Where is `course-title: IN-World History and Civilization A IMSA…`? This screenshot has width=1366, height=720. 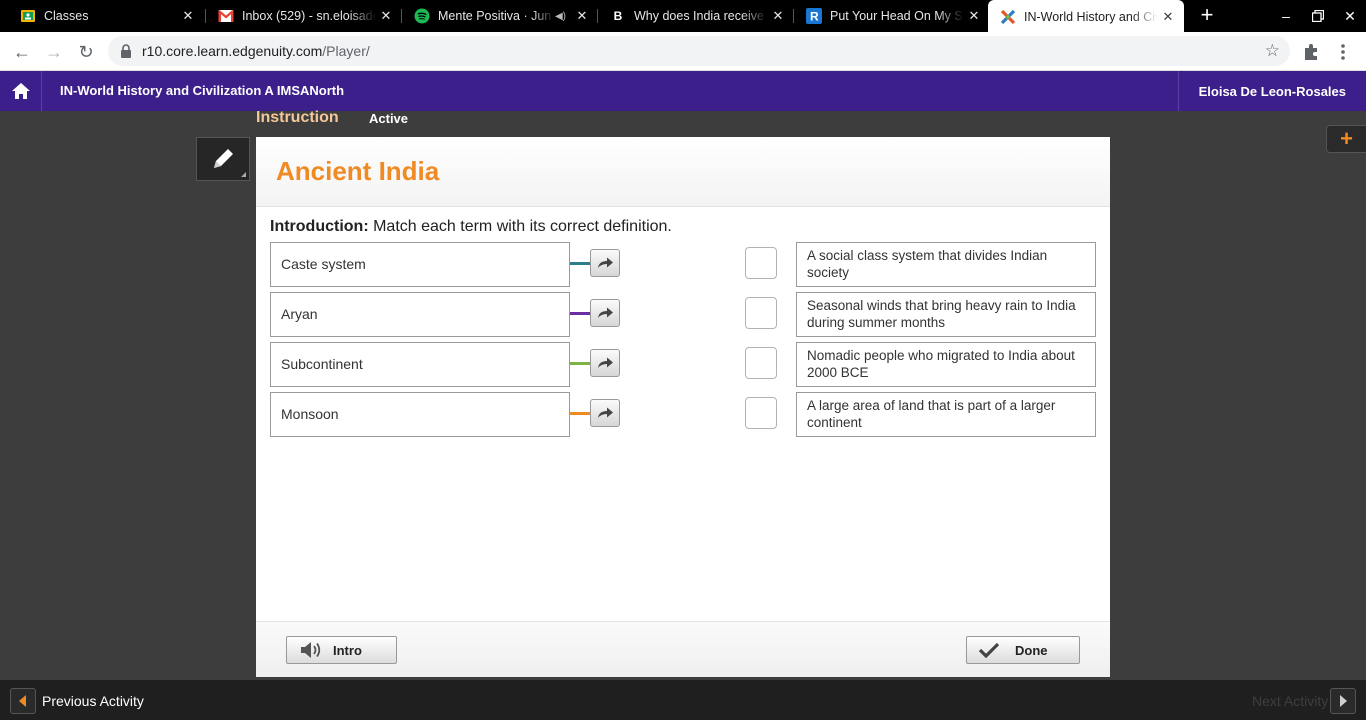
course-title: IN-World History and Civilization A IMSA… is located at coordinates (202, 90).